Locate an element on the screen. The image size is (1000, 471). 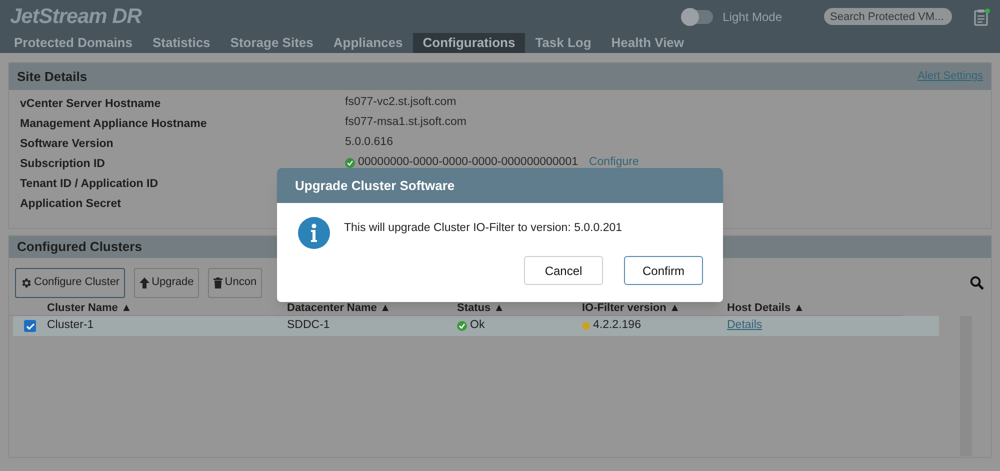
toolbar-button: Upgrade is located at coordinates (166, 283).